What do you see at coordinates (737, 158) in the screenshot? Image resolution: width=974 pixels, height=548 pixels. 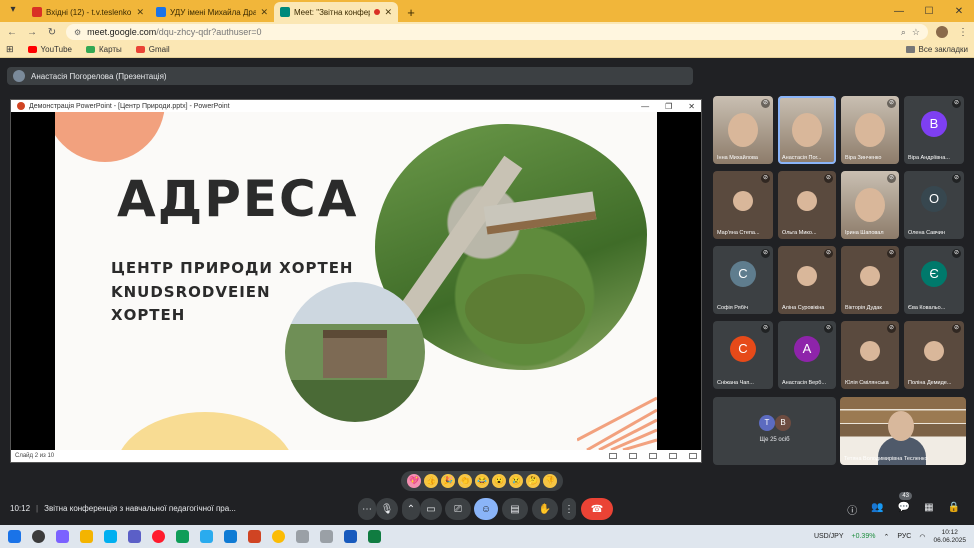 I see `participant-name: Інна Михайлова` at bounding box center [737, 158].